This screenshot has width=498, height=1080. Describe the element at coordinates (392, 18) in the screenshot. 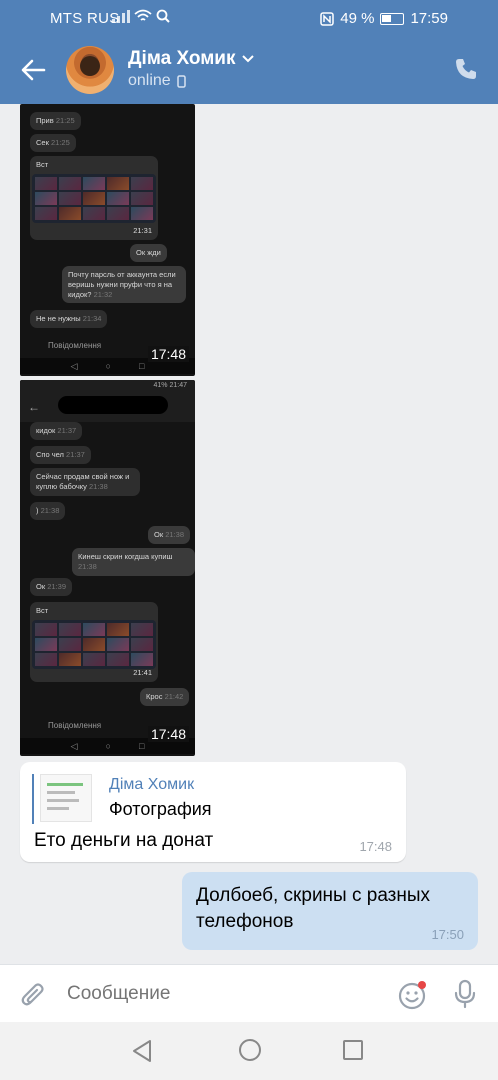

I see `battery-icon` at that location.